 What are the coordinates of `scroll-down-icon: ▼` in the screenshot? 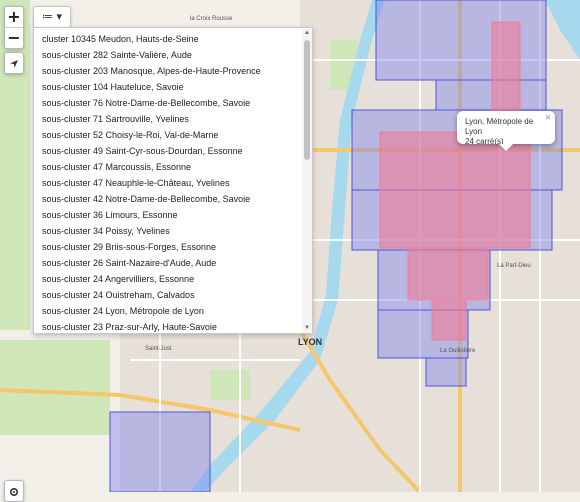 It's located at (307, 328).